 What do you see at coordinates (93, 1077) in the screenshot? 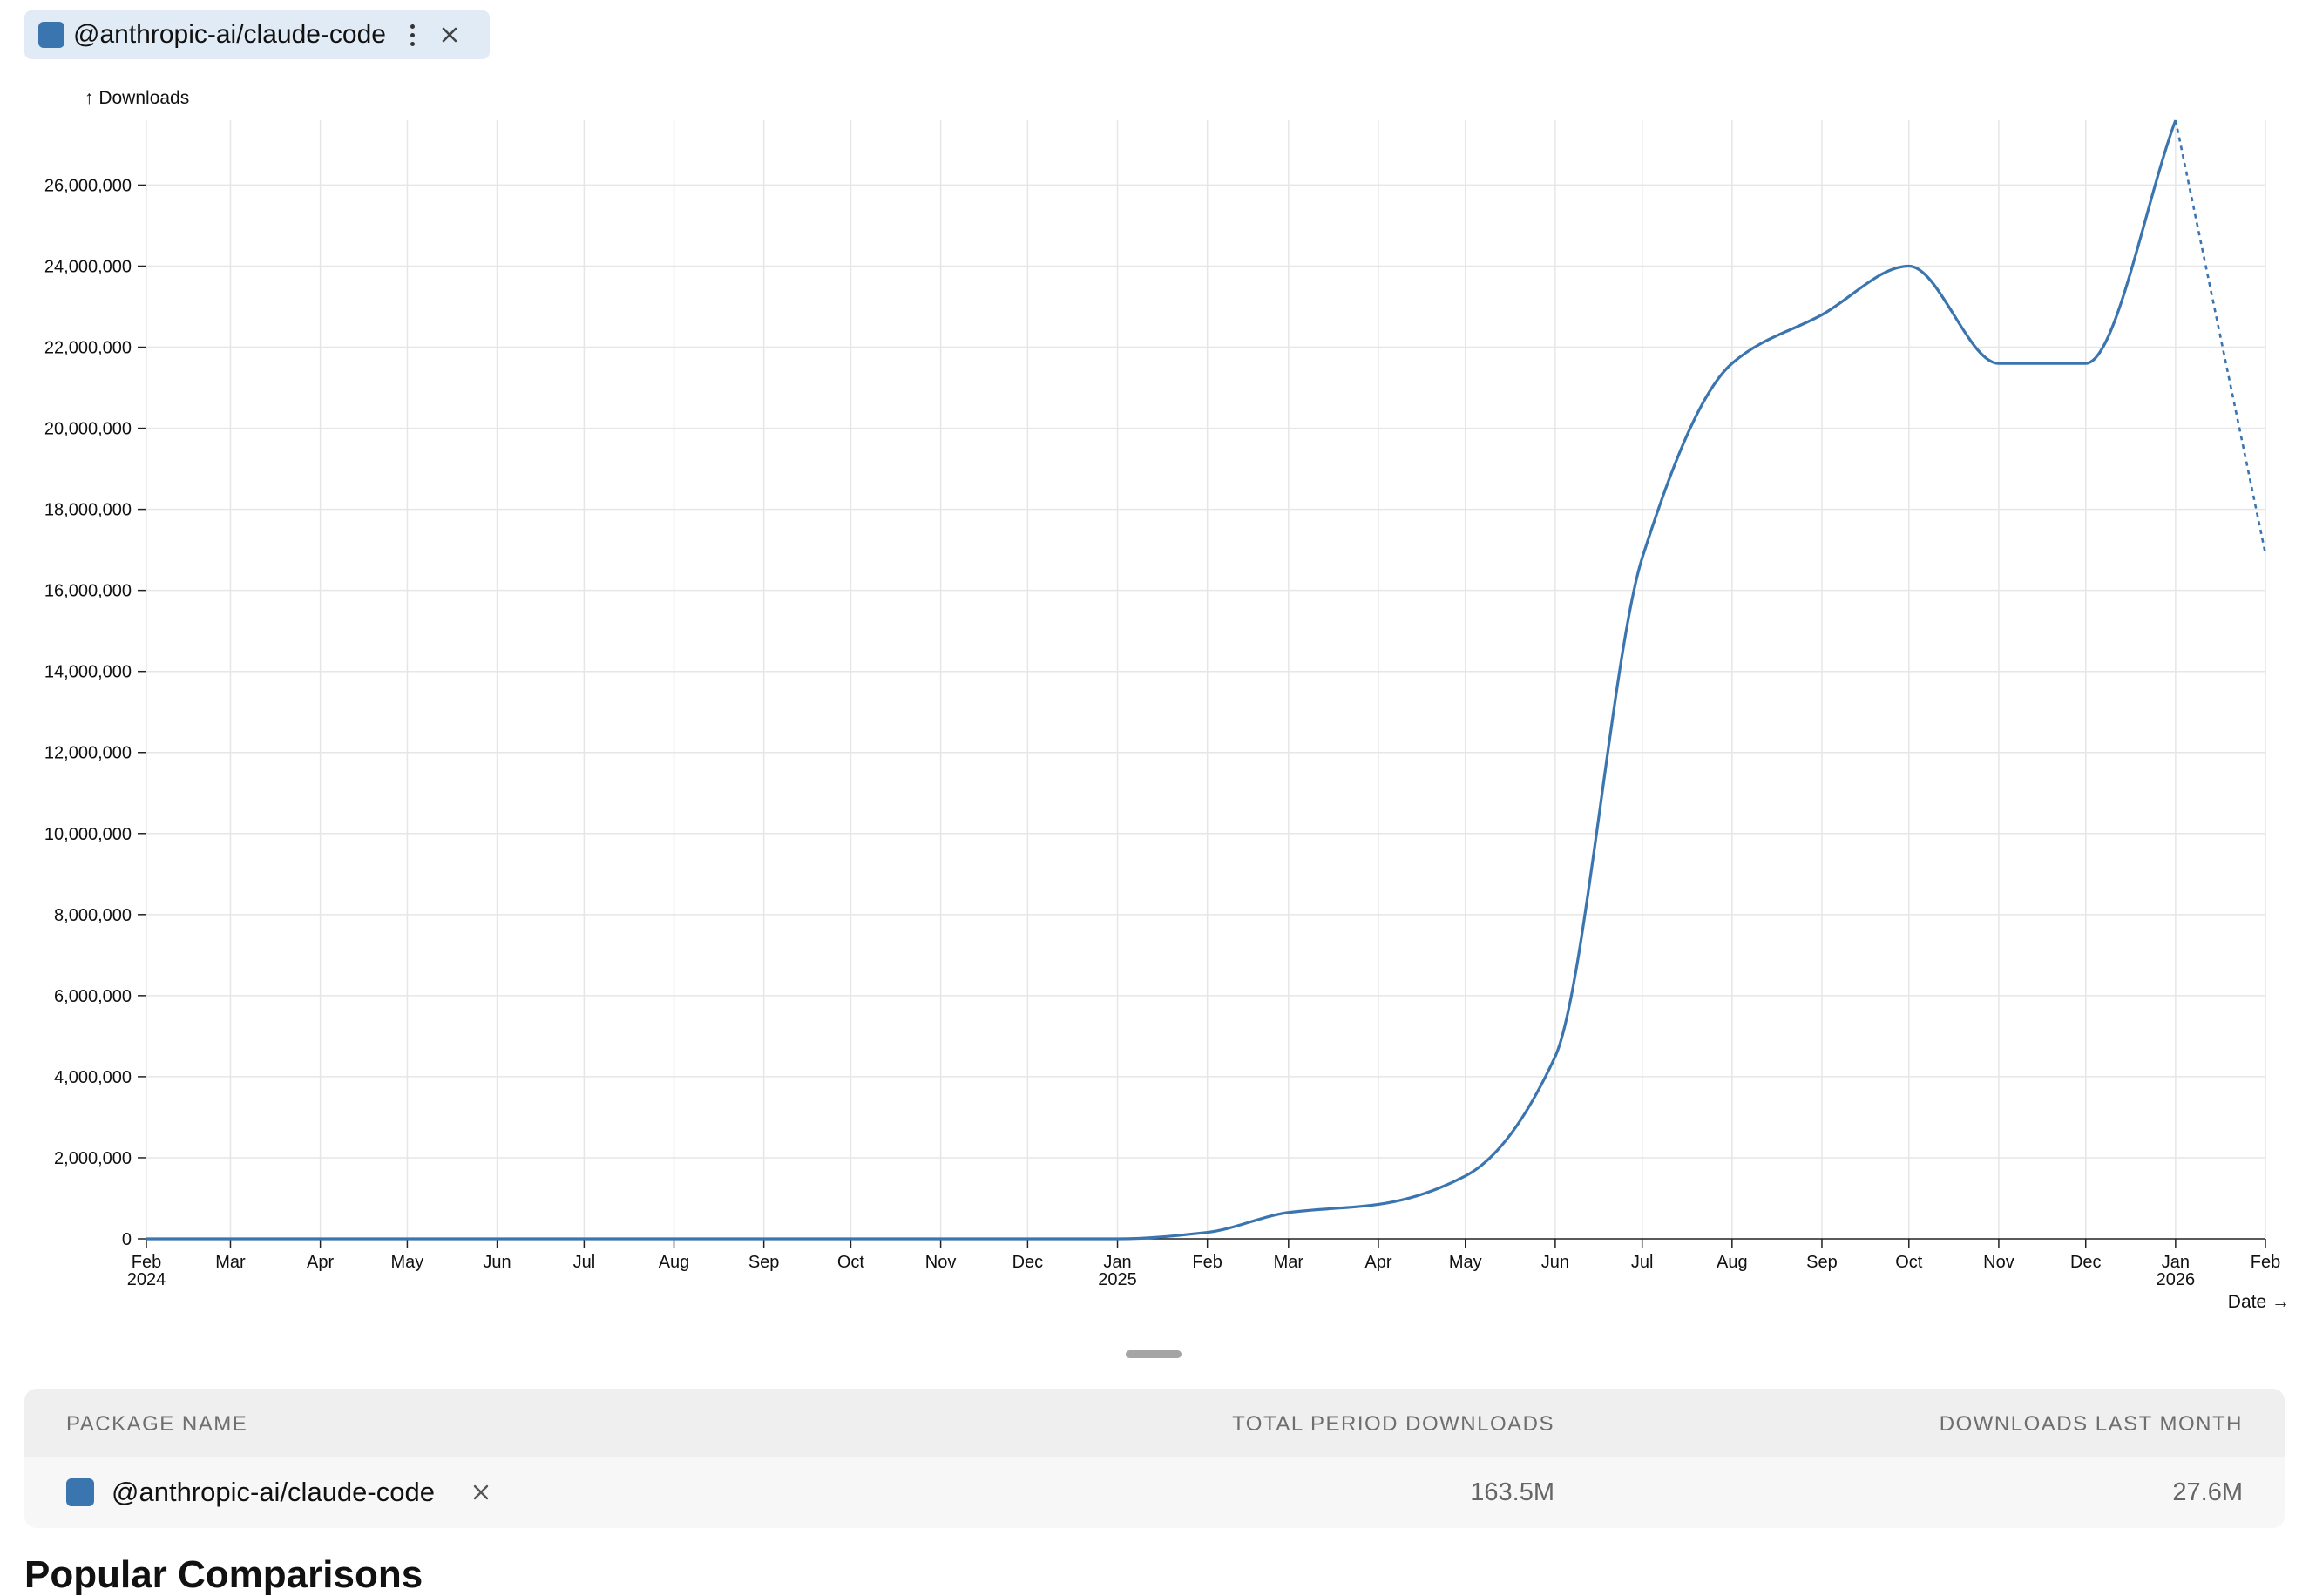
I see `y-tick-label: 4,000,000` at bounding box center [93, 1077].